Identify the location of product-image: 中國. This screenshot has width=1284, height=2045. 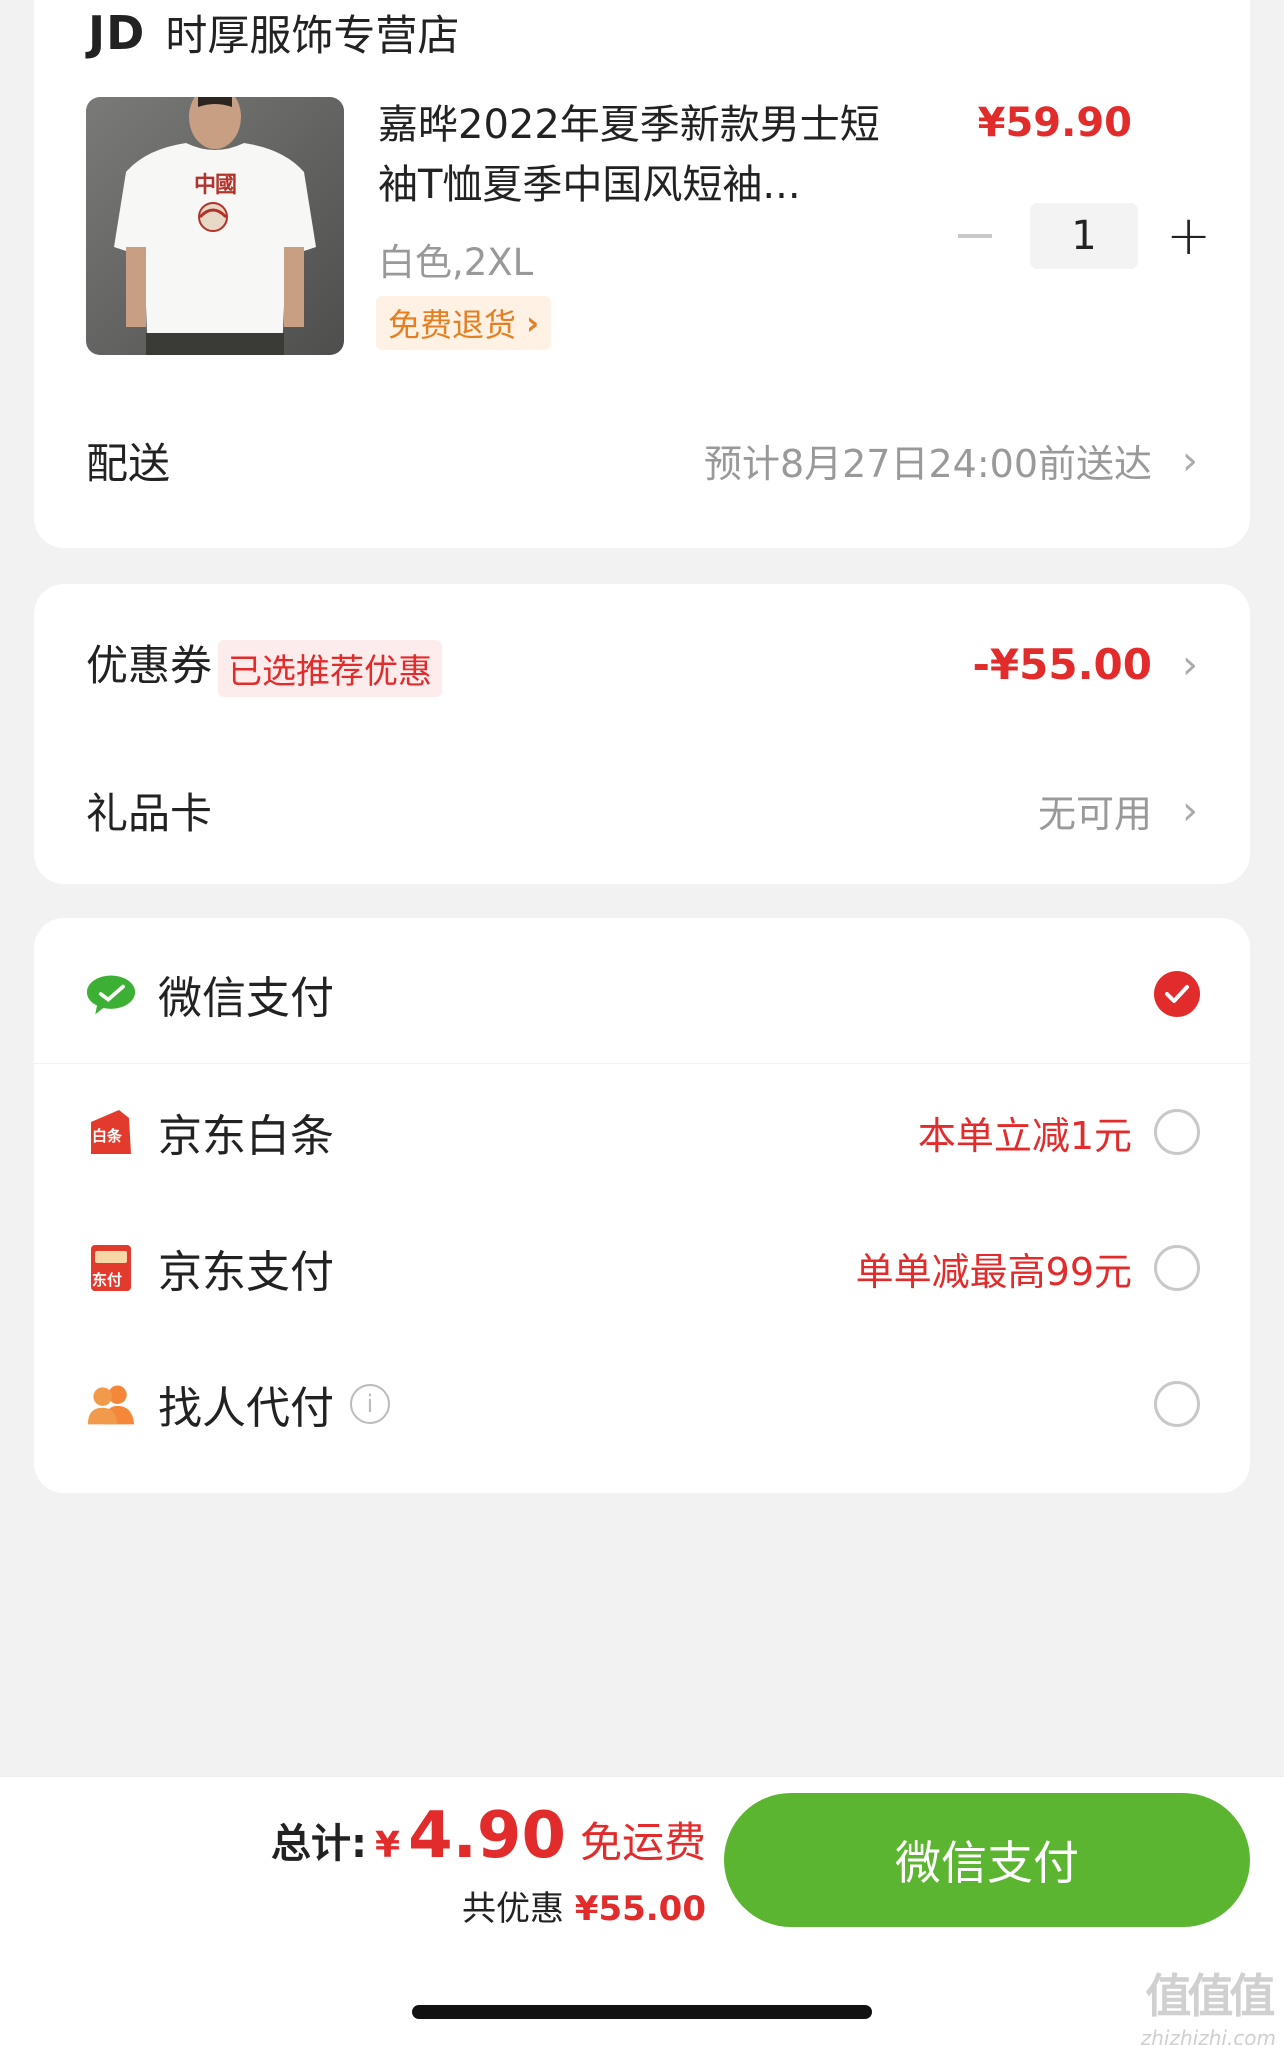
(215, 226).